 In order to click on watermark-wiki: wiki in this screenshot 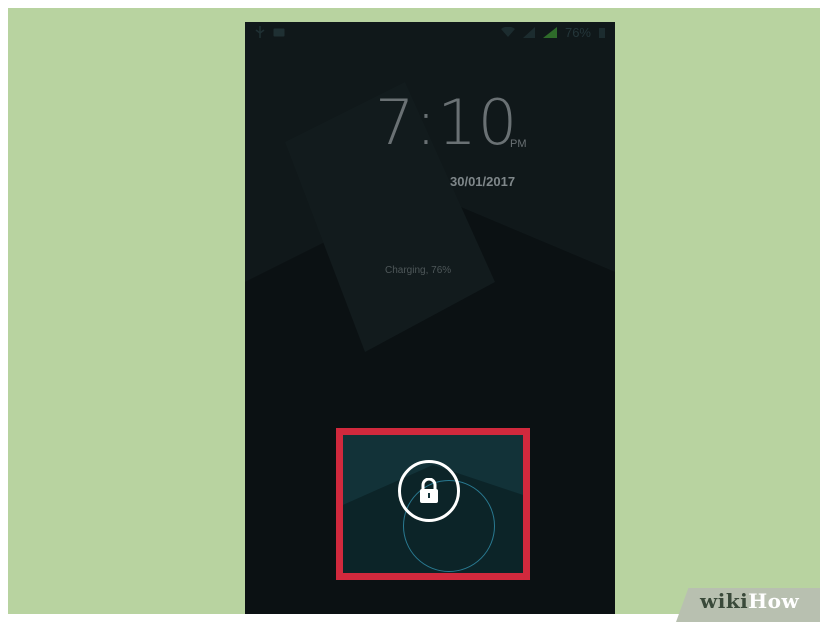, I will do `click(724, 601)`.